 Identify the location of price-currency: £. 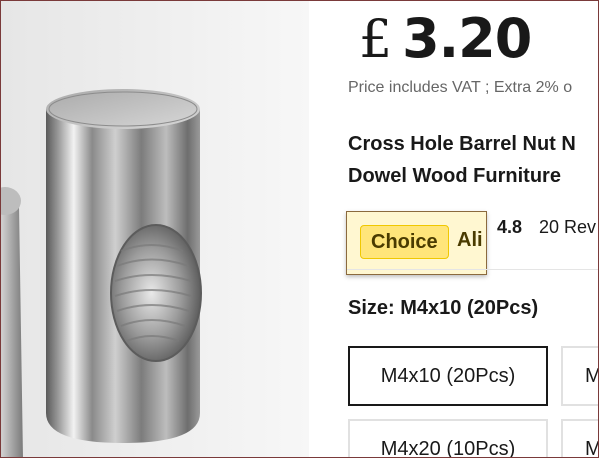
(376, 40).